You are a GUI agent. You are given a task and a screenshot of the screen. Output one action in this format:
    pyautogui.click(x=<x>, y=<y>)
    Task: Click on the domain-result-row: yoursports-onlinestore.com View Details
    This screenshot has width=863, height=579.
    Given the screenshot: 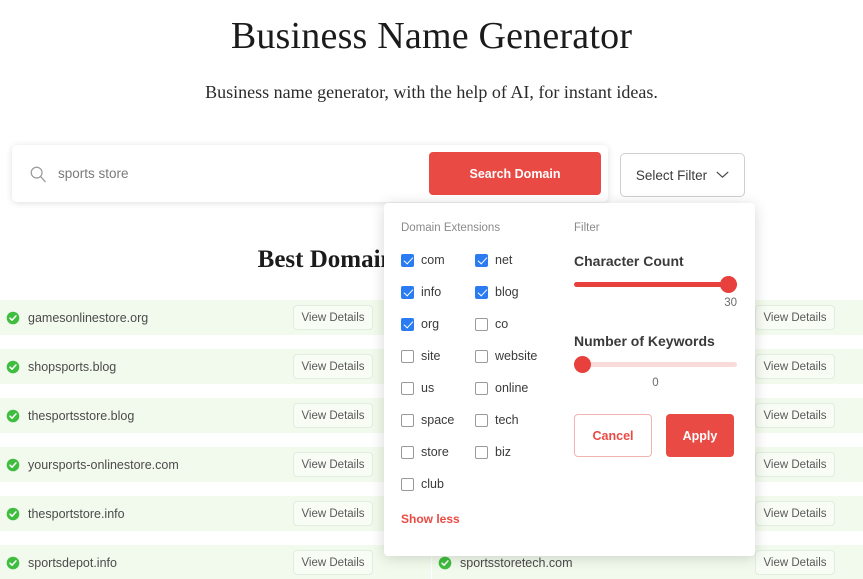 What is the action you would take?
    pyautogui.click(x=215, y=464)
    